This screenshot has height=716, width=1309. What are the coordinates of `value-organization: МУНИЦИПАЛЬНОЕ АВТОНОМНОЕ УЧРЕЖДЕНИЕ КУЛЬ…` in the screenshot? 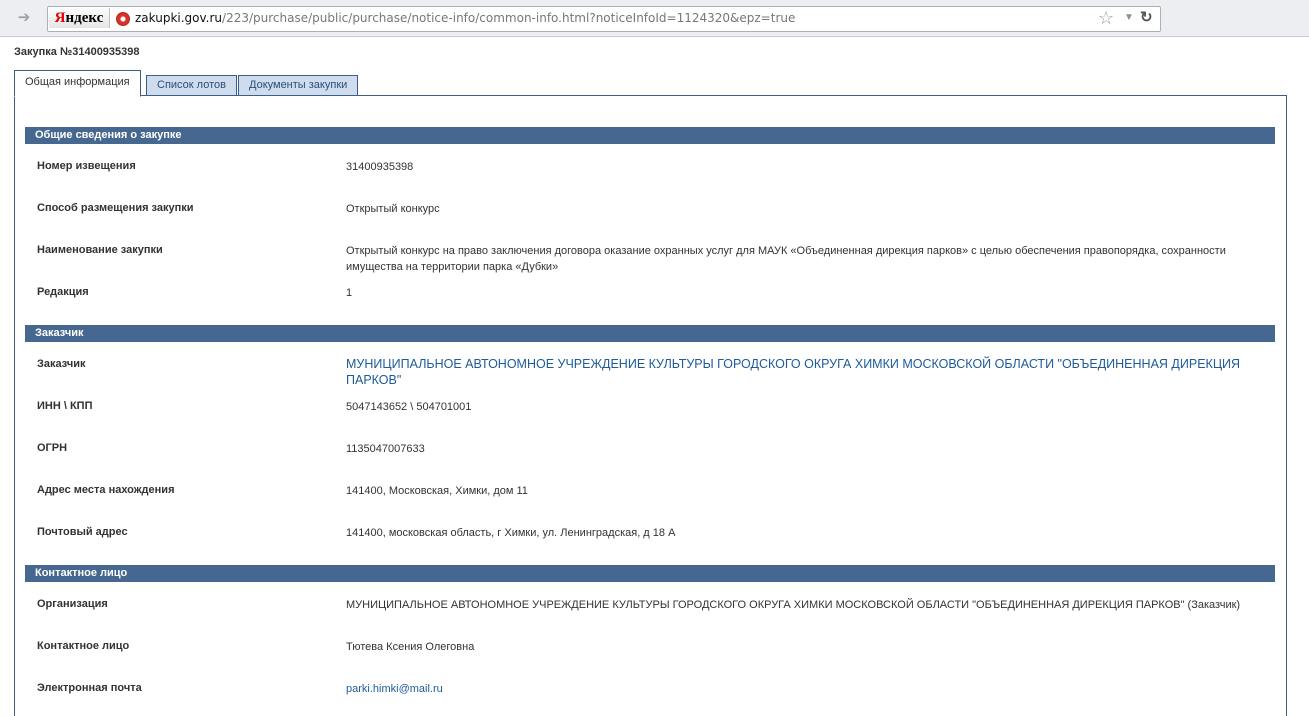 It's located at (793, 605).